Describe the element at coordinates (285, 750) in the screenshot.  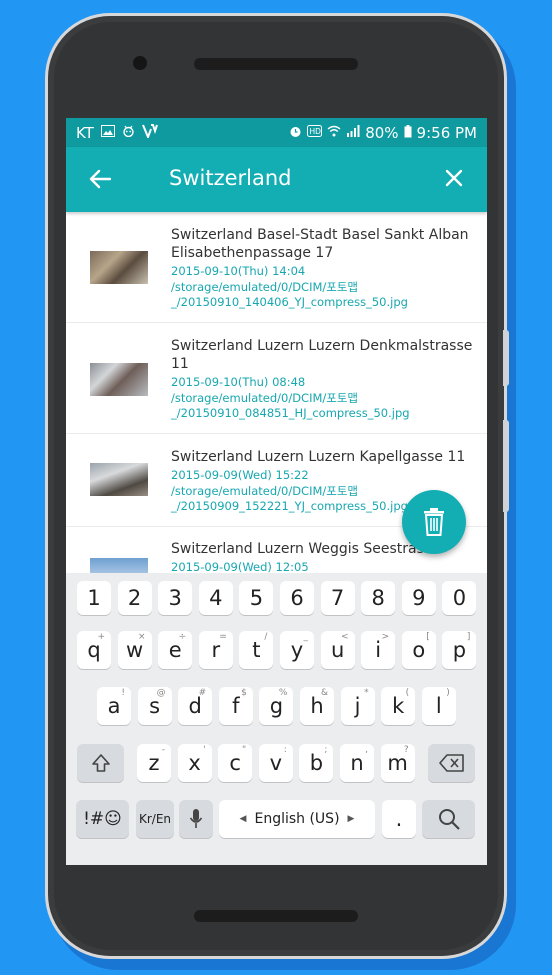
I see `key-hint: :` at that location.